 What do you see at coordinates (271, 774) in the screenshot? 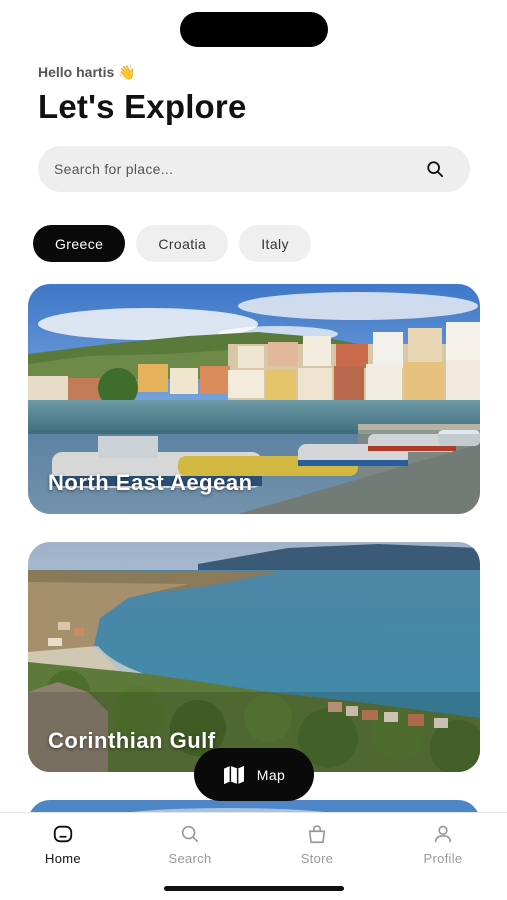
I see `map-button-label: Map` at bounding box center [271, 774].